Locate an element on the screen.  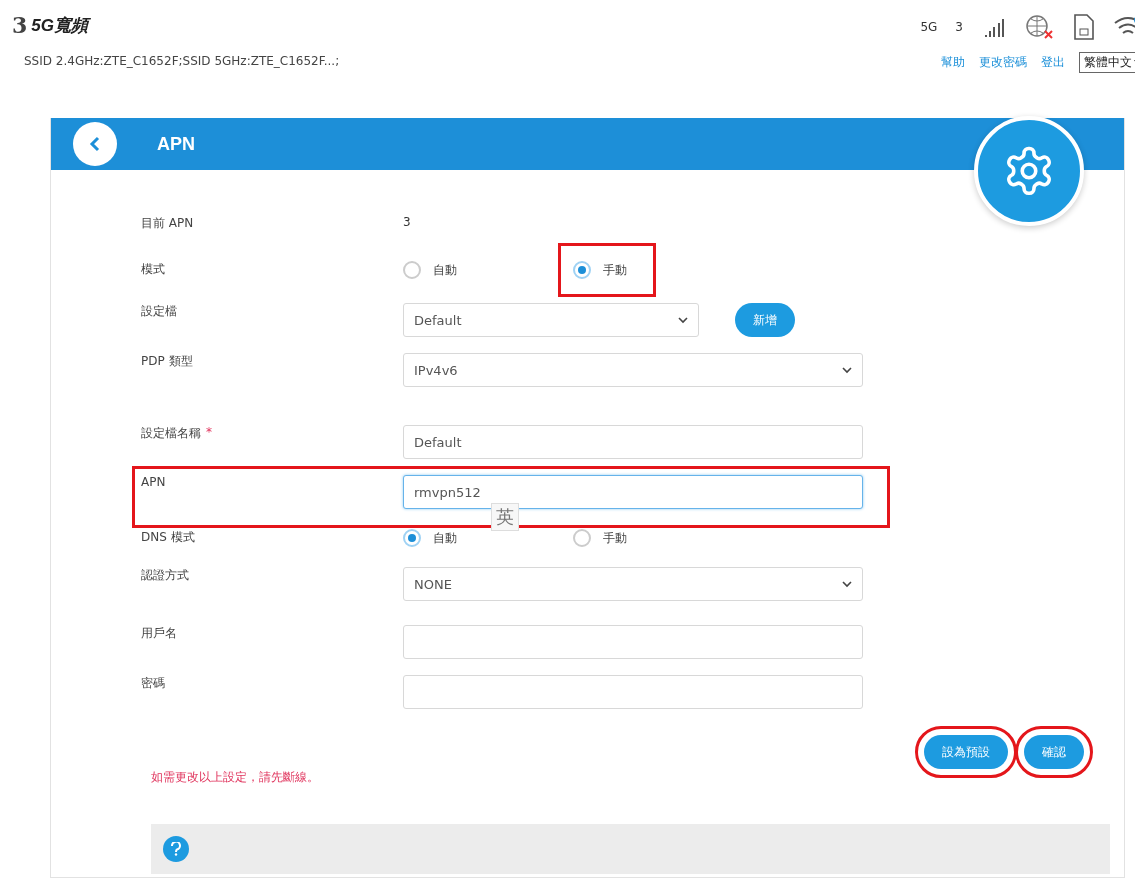
field-label: PDP 類型 is located at coordinates (167, 361).